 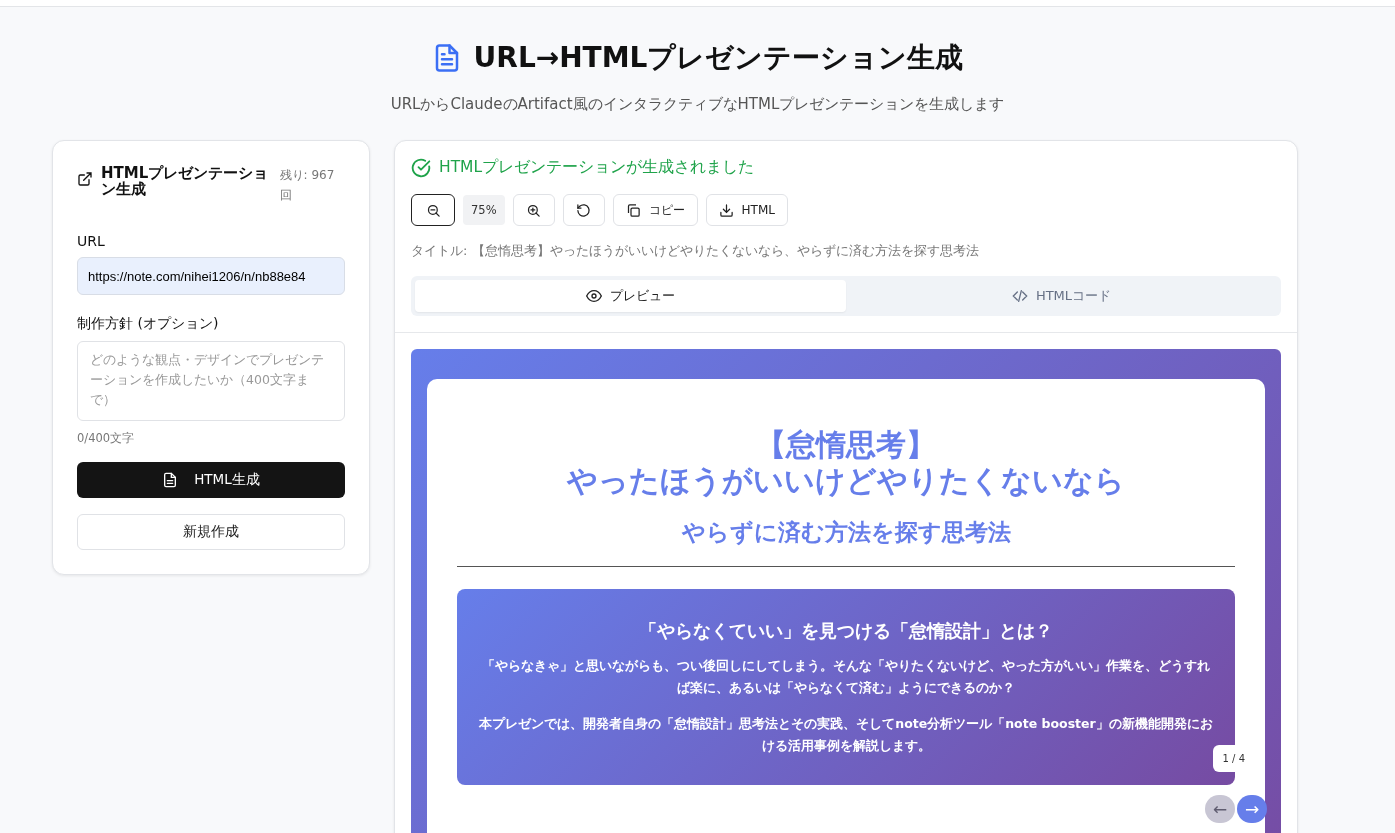 I want to click on zoom-out-icon, so click(x=433, y=210).